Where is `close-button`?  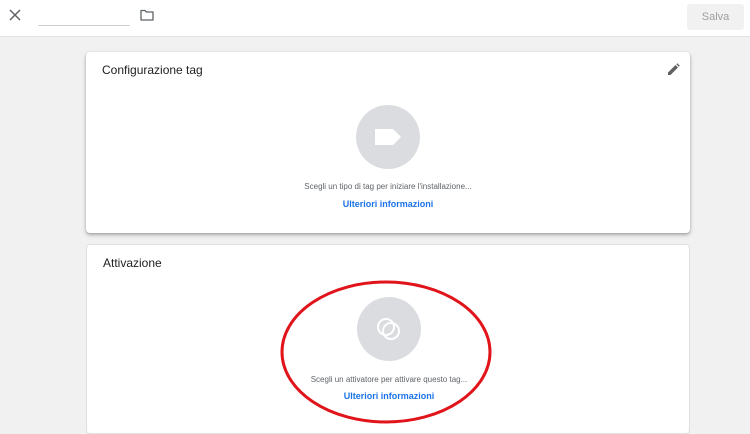
close-button is located at coordinates (15, 15).